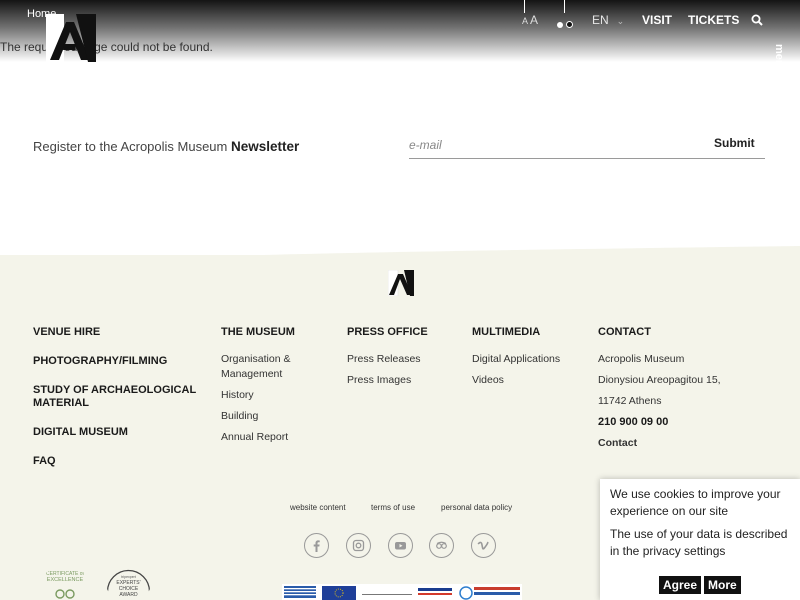 This screenshot has width=800, height=600. I want to click on footer-link-videos: Videos, so click(516, 380).